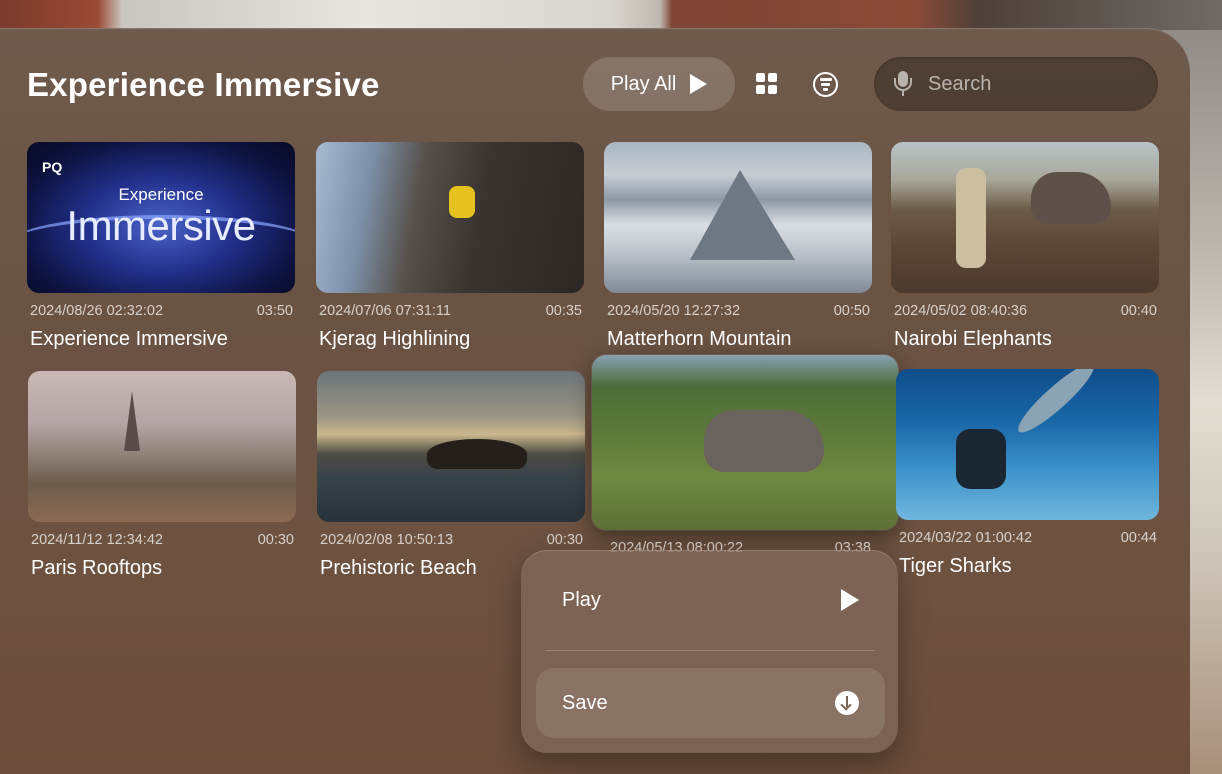 This screenshot has width=1222, height=774. What do you see at coordinates (97, 568) in the screenshot?
I see `video-title: Paris Rooftops` at bounding box center [97, 568].